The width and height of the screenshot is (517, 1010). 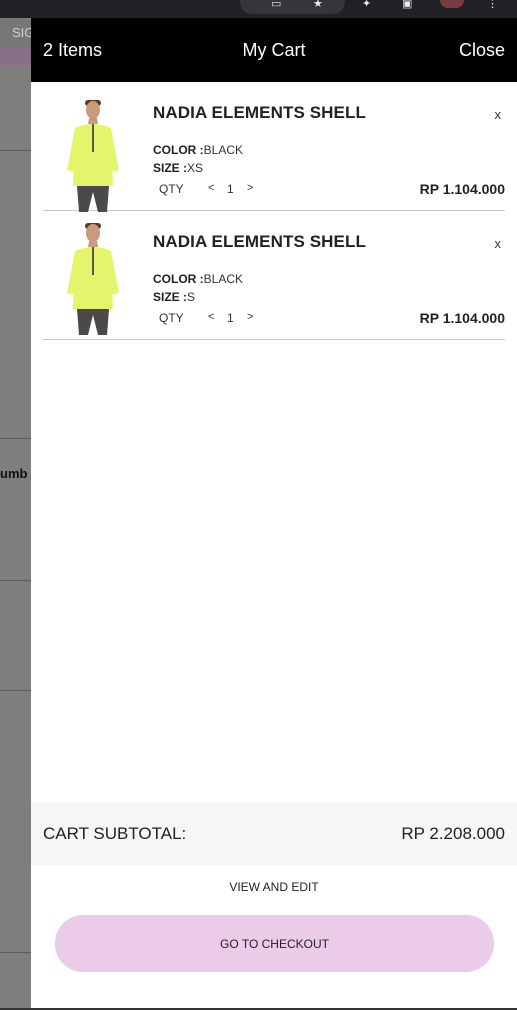 What do you see at coordinates (292, 7) in the screenshot?
I see `address-bar` at bounding box center [292, 7].